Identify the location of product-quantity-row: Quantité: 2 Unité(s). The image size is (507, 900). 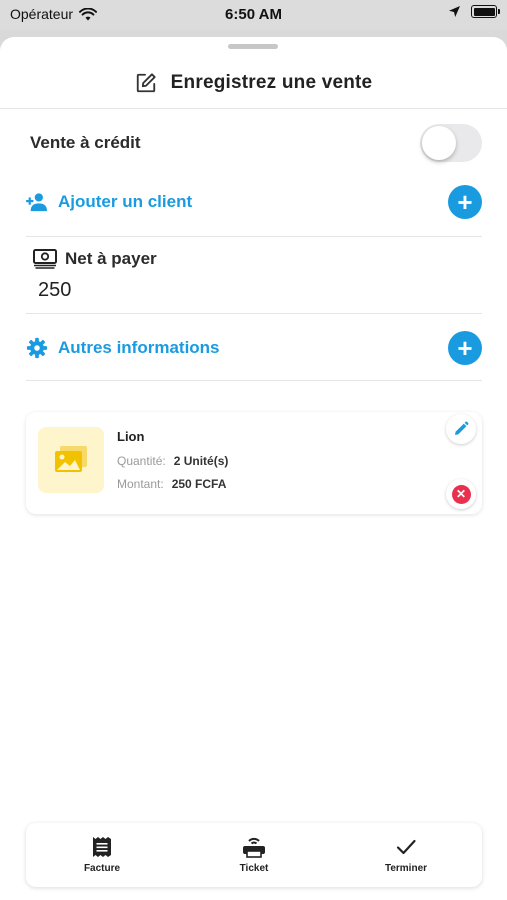
(172, 461).